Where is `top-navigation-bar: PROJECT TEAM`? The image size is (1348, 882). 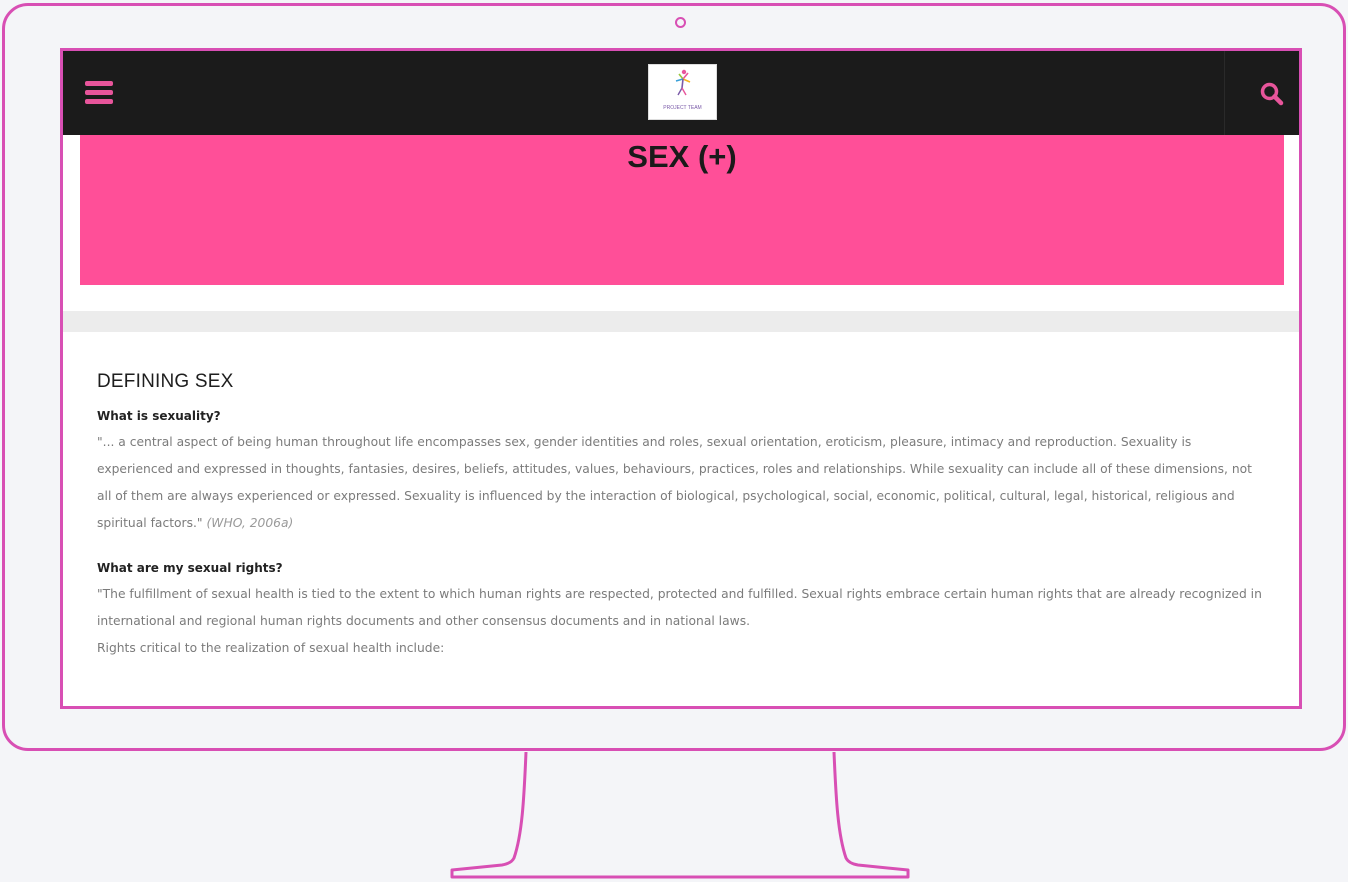 top-navigation-bar: PROJECT TEAM is located at coordinates (681, 93).